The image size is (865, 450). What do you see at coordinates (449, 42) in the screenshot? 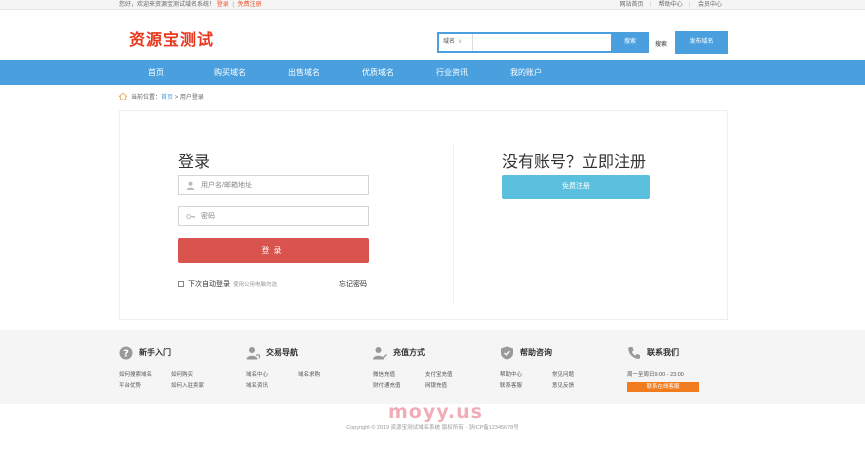
I see `search-type-label: 域名` at bounding box center [449, 42].